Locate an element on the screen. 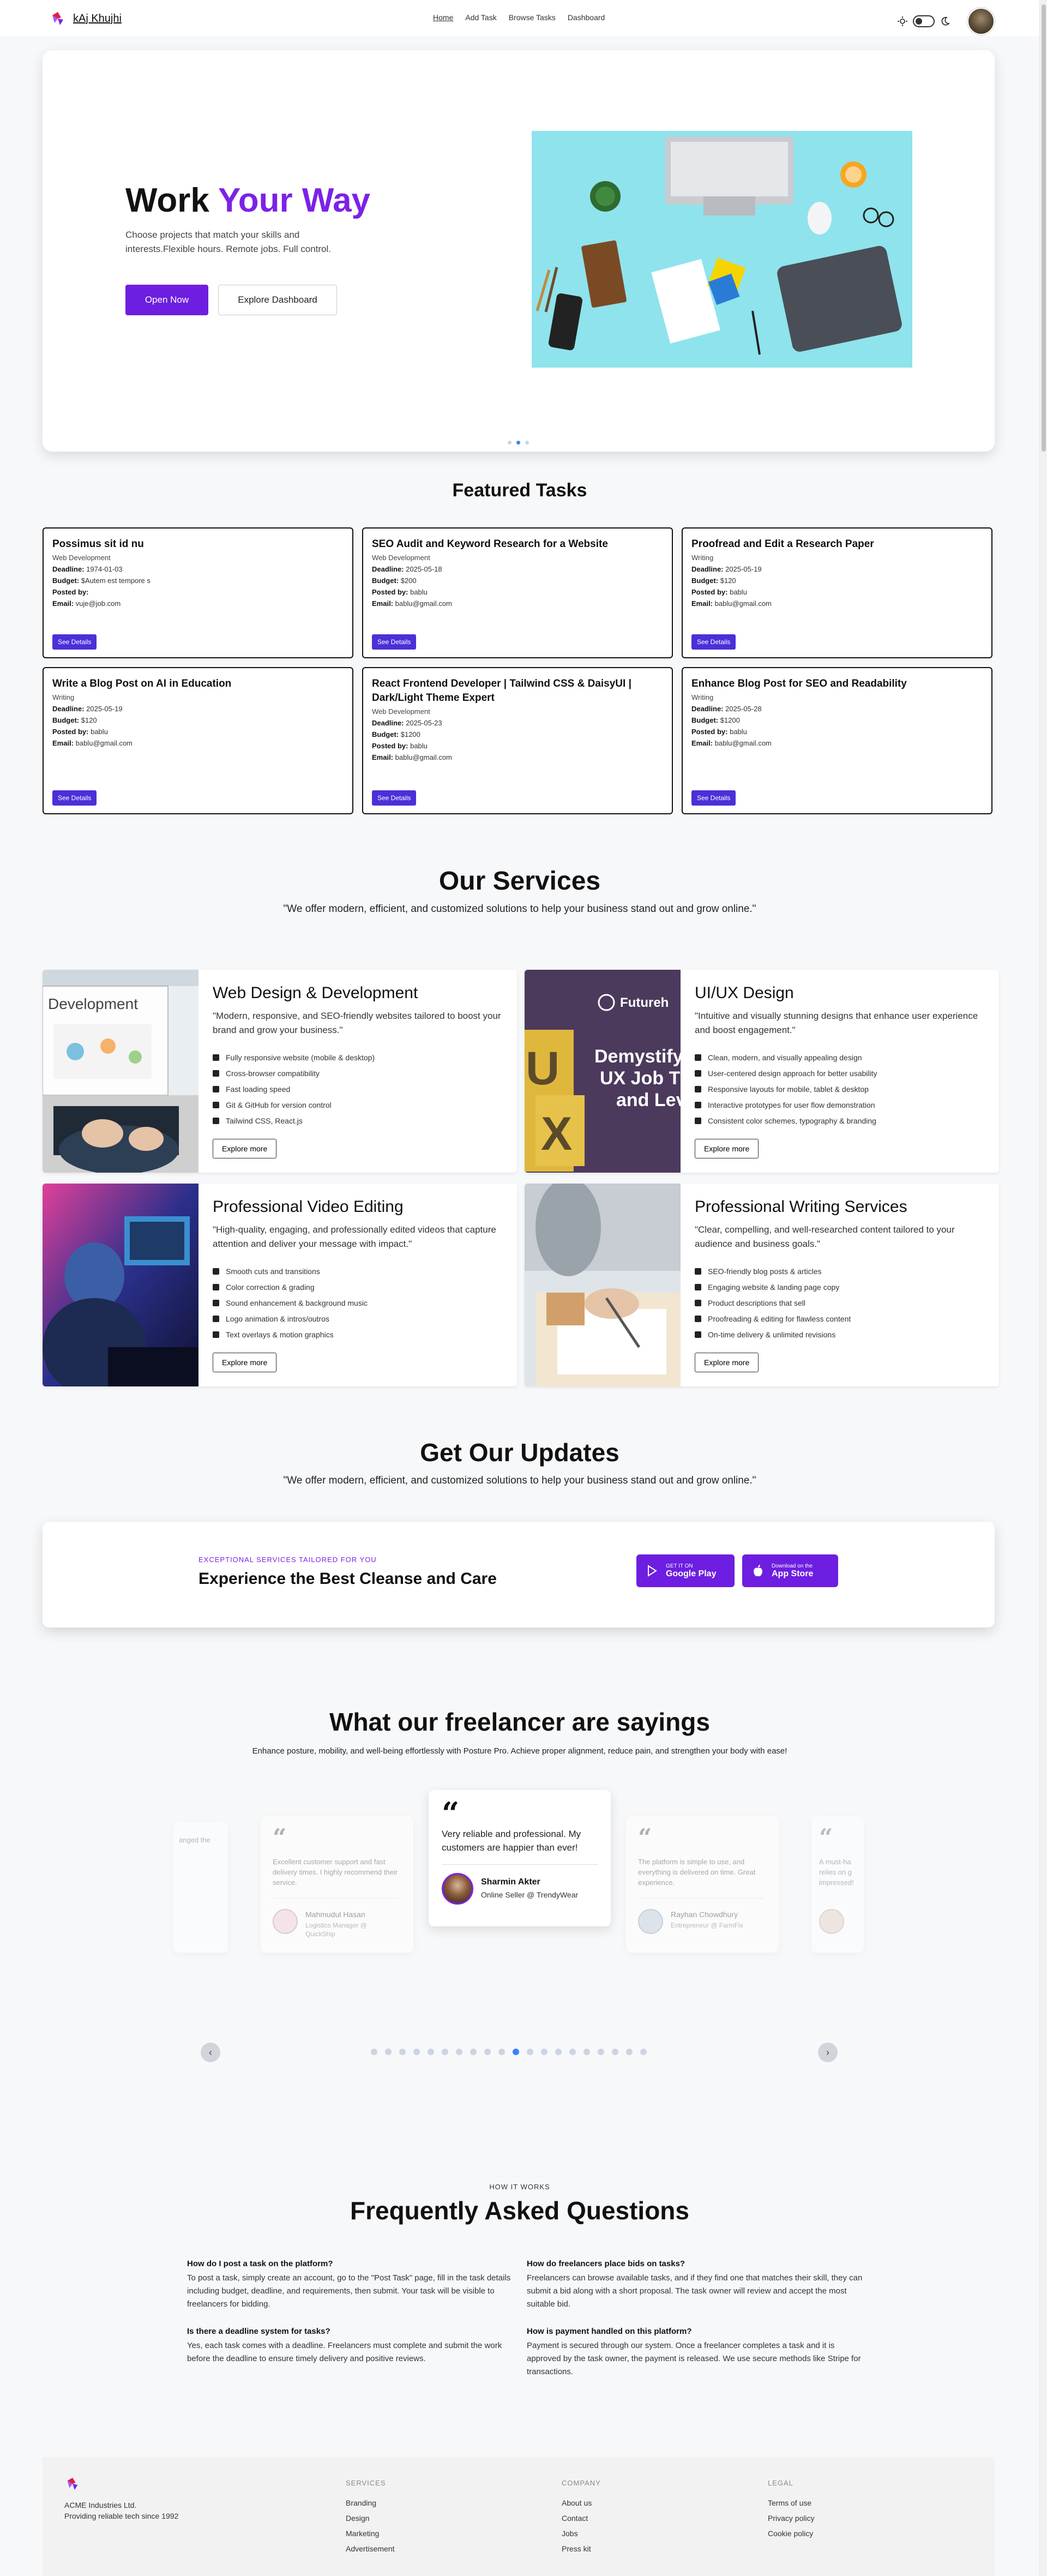 The image size is (1047, 2576). scrollbar-thumb is located at coordinates (1044, 228).